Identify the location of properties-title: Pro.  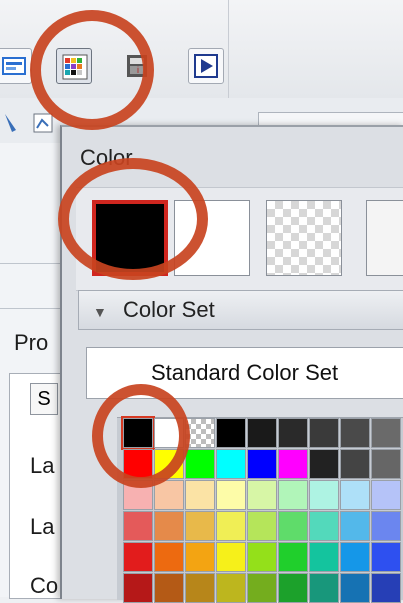
(31, 342).